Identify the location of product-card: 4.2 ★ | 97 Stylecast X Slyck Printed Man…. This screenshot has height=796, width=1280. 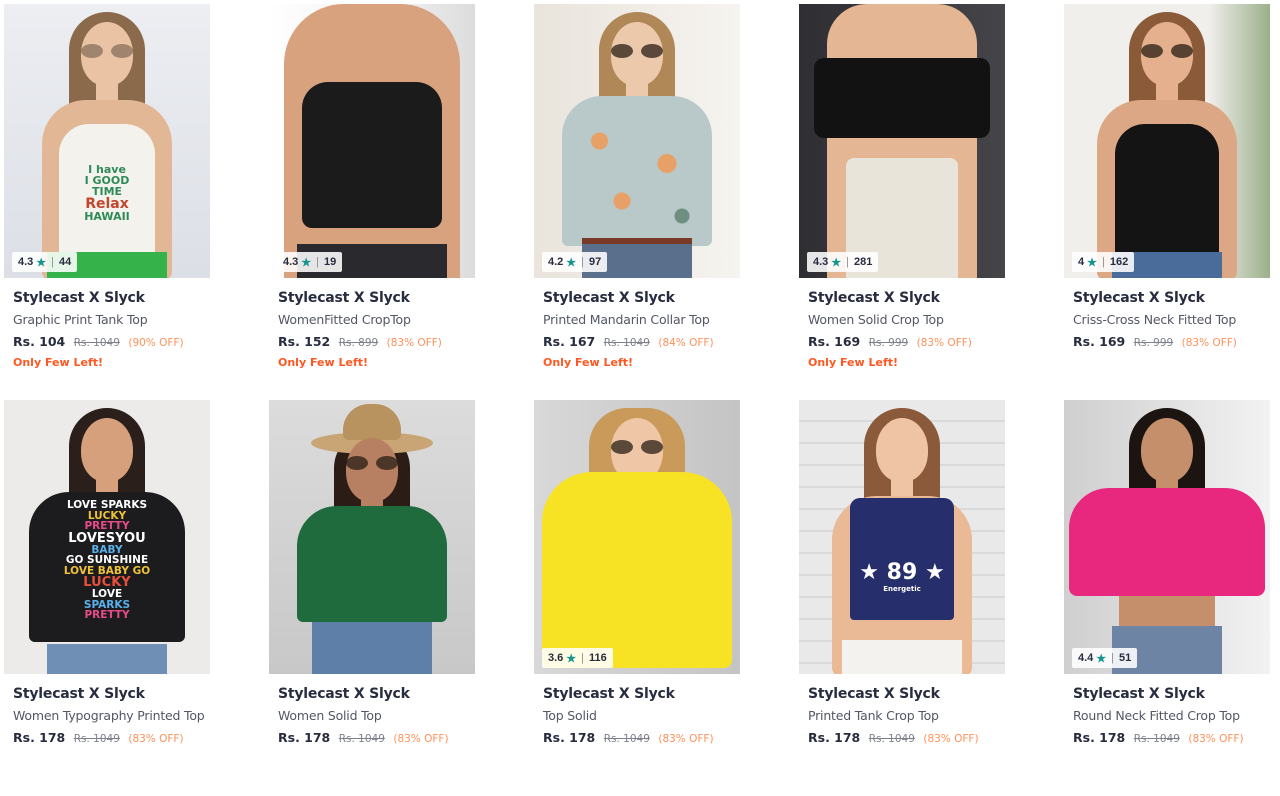
(637, 202).